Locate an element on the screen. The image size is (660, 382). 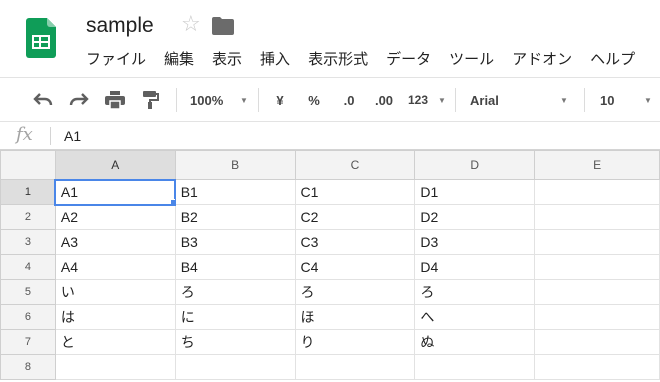
cell: ち is located at coordinates (235, 342).